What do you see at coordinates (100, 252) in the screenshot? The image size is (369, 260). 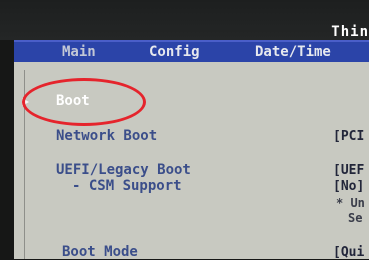 I see `boot-mode-item: Boot Mode` at bounding box center [100, 252].